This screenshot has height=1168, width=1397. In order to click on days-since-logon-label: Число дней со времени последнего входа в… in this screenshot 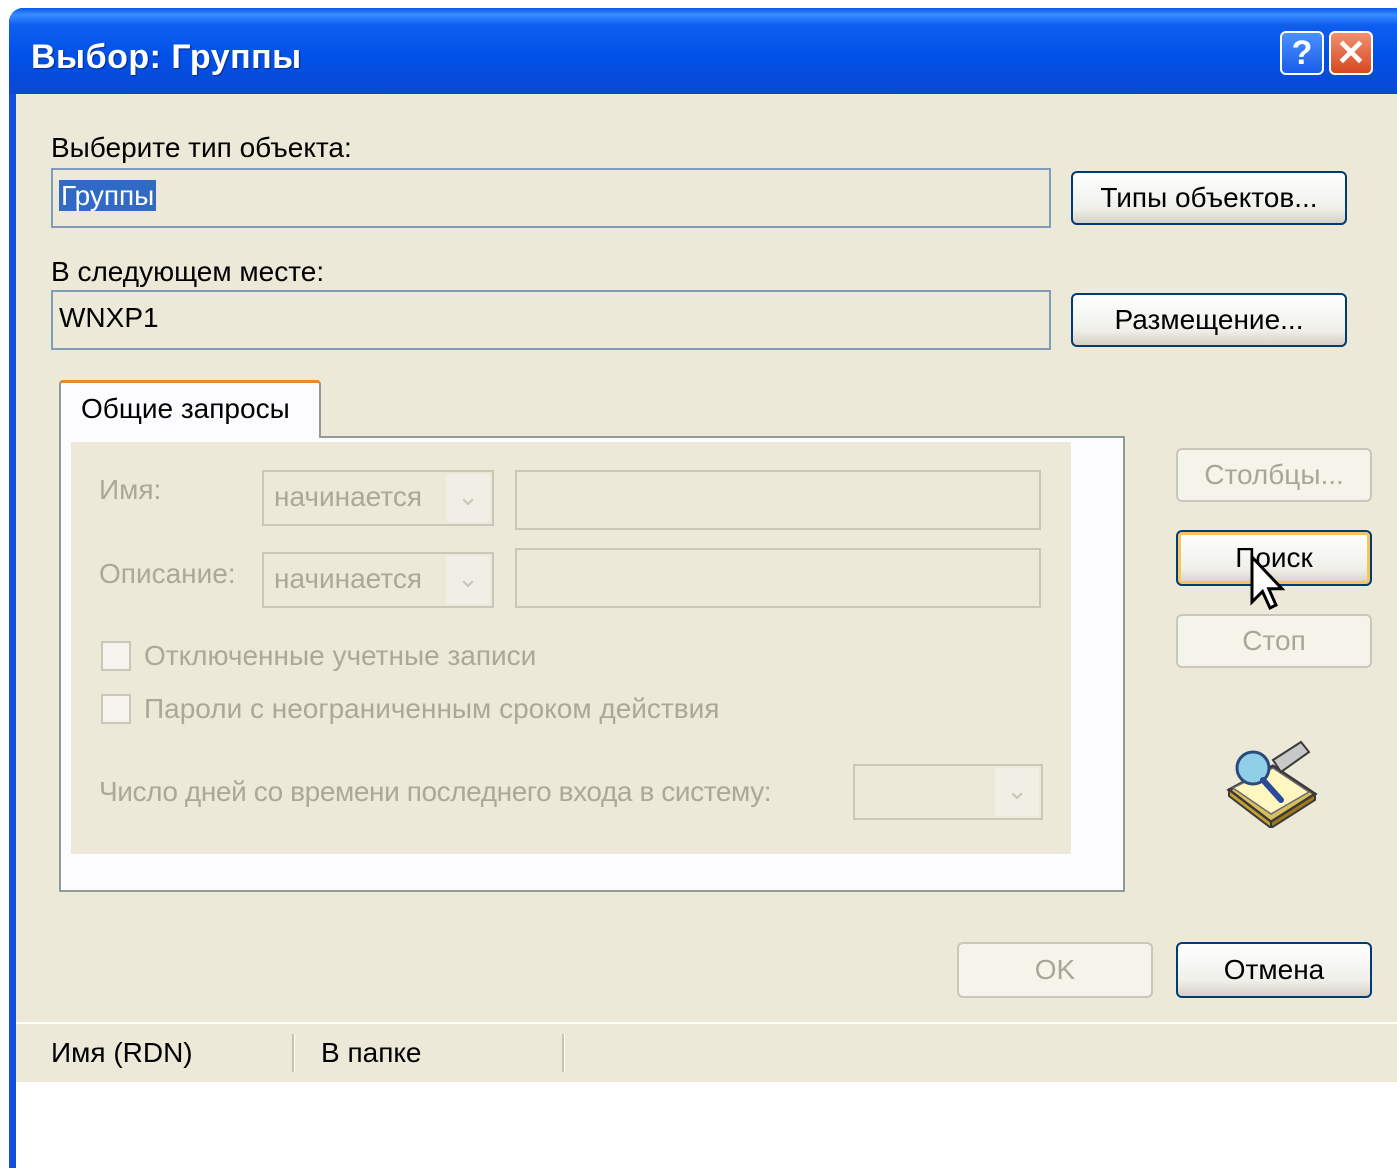, I will do `click(435, 791)`.